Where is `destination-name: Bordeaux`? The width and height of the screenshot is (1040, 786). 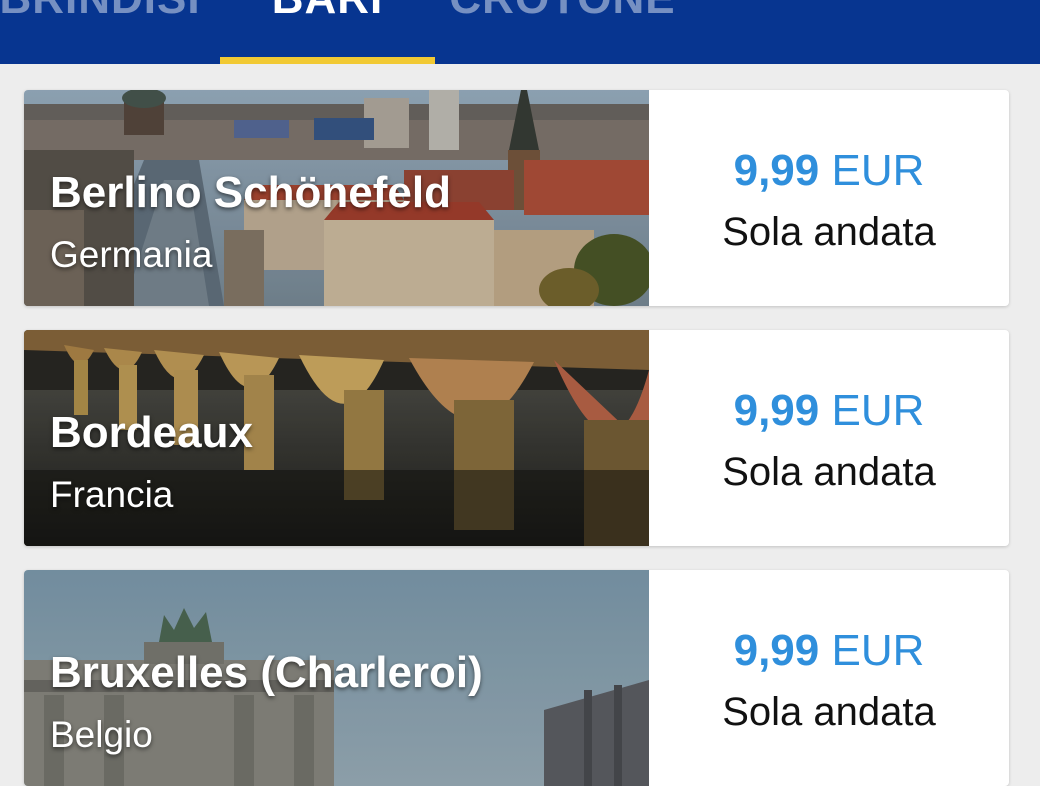 destination-name: Bordeaux is located at coordinates (151, 432).